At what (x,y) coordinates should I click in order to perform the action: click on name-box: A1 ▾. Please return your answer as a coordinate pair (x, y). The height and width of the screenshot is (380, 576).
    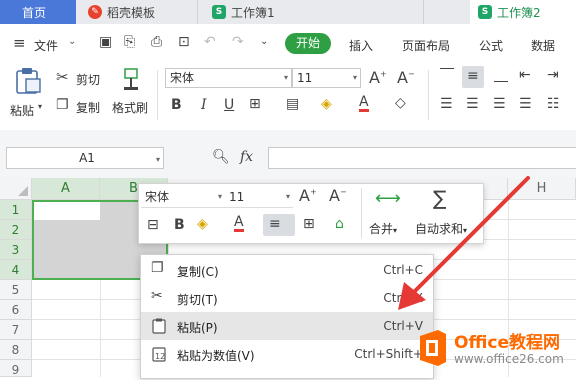
    Looking at the image, I should click on (85, 158).